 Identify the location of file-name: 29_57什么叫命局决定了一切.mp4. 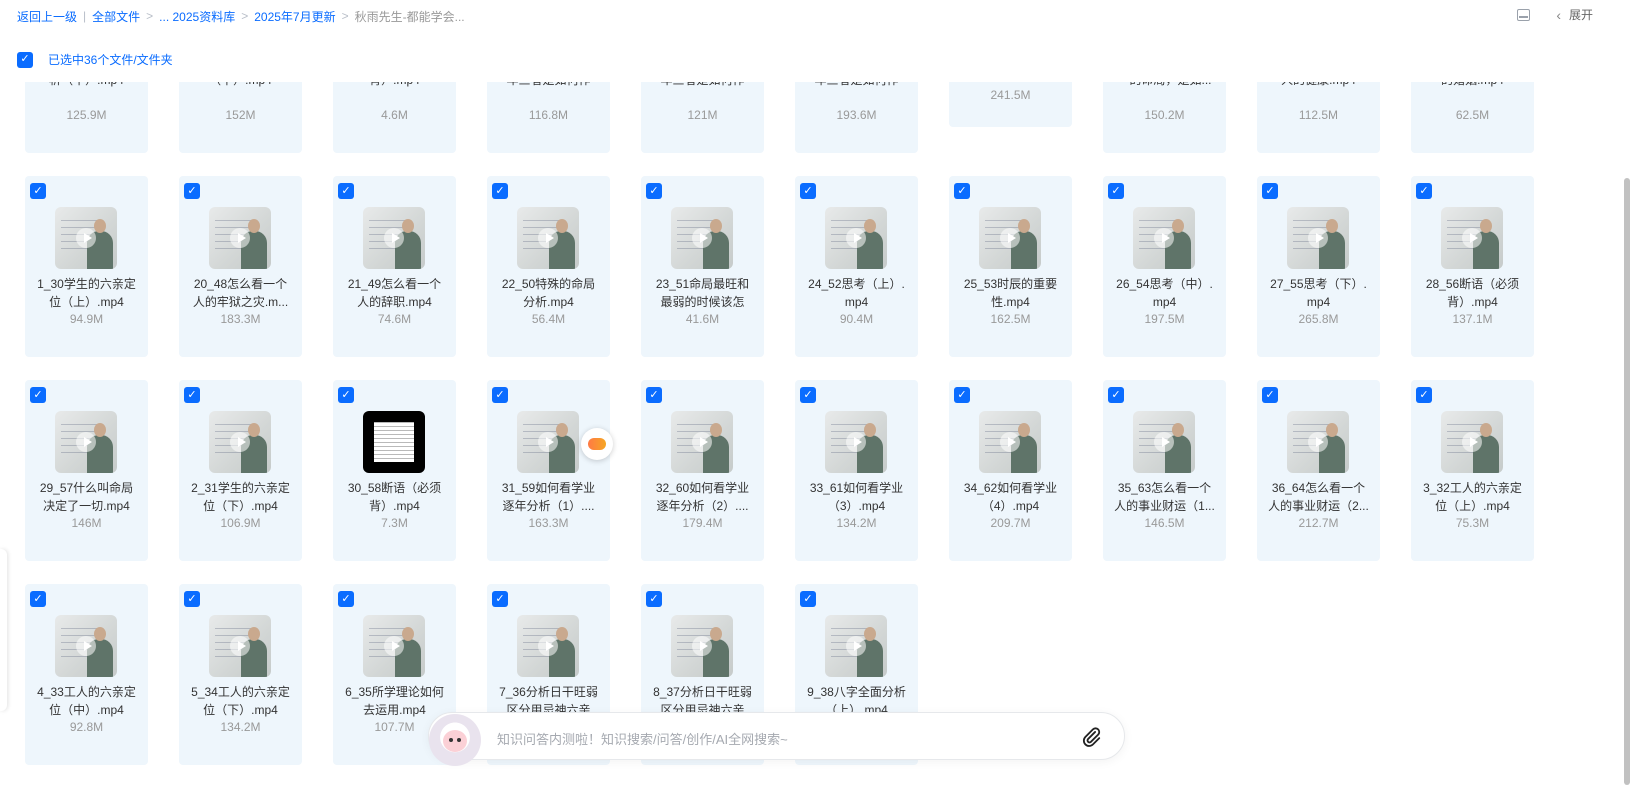
(86, 497).